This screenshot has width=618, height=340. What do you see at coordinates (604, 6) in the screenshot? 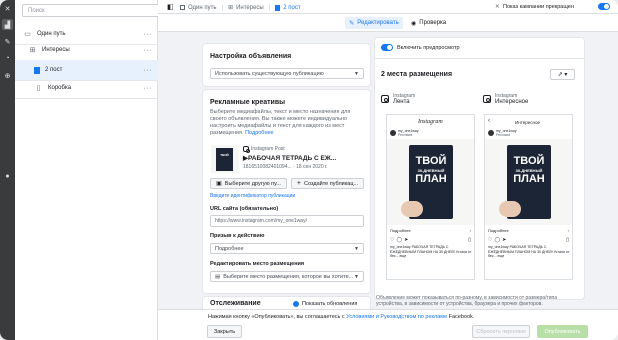
I see `status-toggle` at bounding box center [604, 6].